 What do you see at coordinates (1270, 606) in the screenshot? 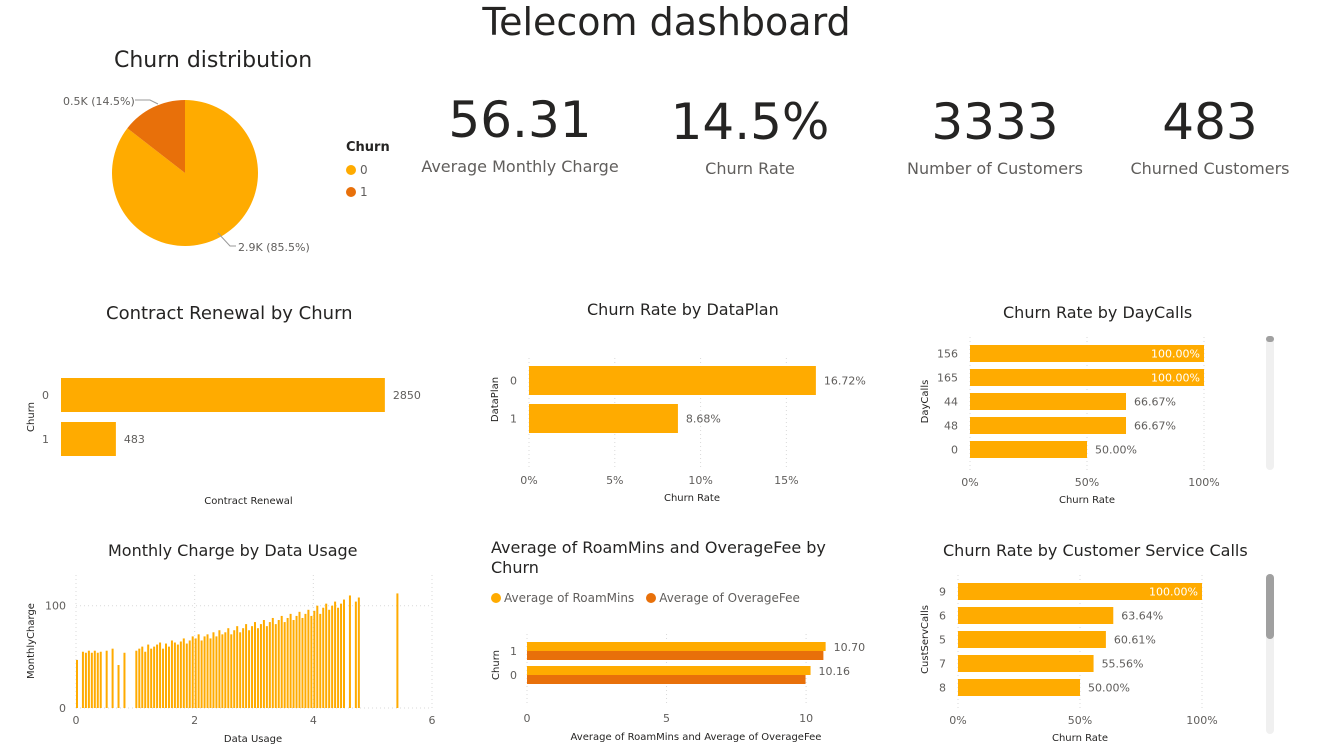
I see `custserv-scroll-thumb` at bounding box center [1270, 606].